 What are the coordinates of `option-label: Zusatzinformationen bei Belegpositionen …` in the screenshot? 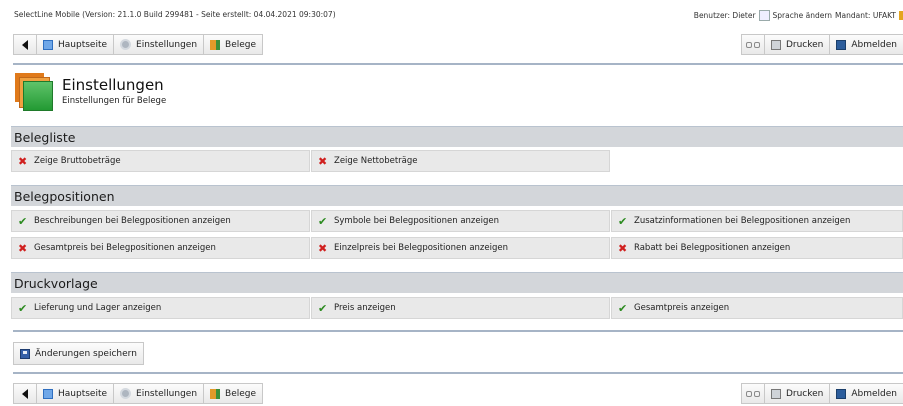 It's located at (742, 221).